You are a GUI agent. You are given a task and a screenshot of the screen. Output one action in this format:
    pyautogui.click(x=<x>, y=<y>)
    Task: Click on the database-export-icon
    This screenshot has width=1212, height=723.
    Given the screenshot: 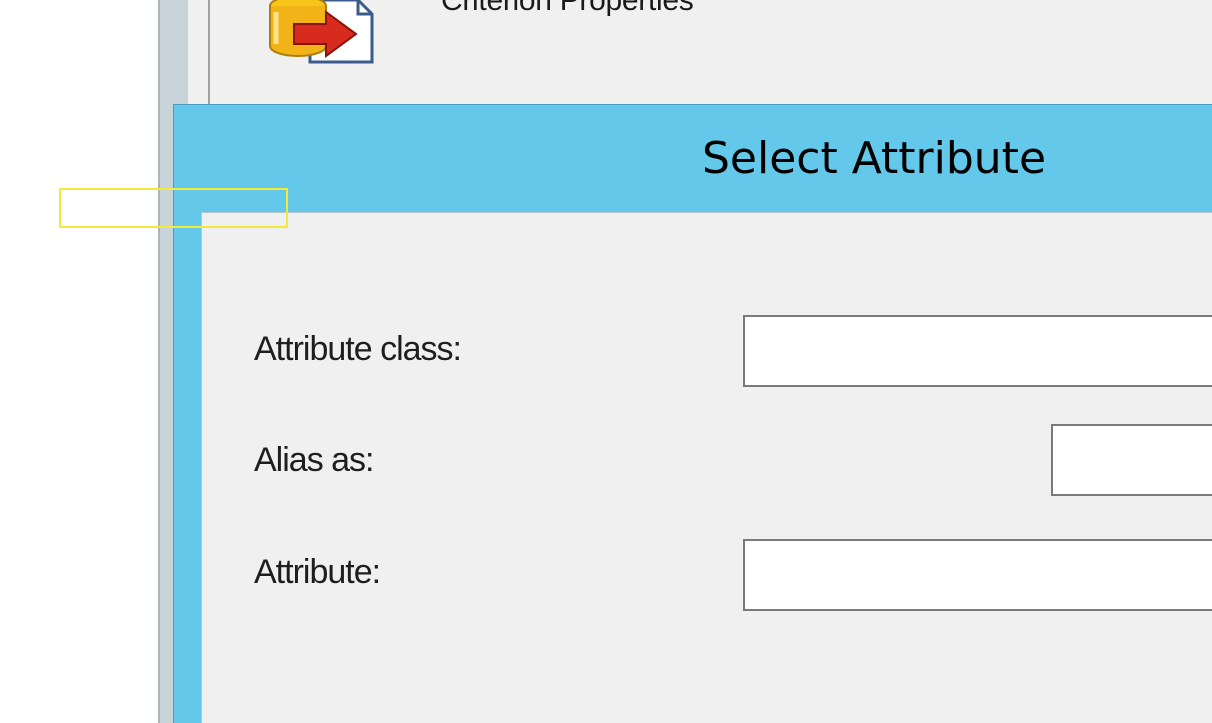 What is the action you would take?
    pyautogui.click(x=321, y=32)
    